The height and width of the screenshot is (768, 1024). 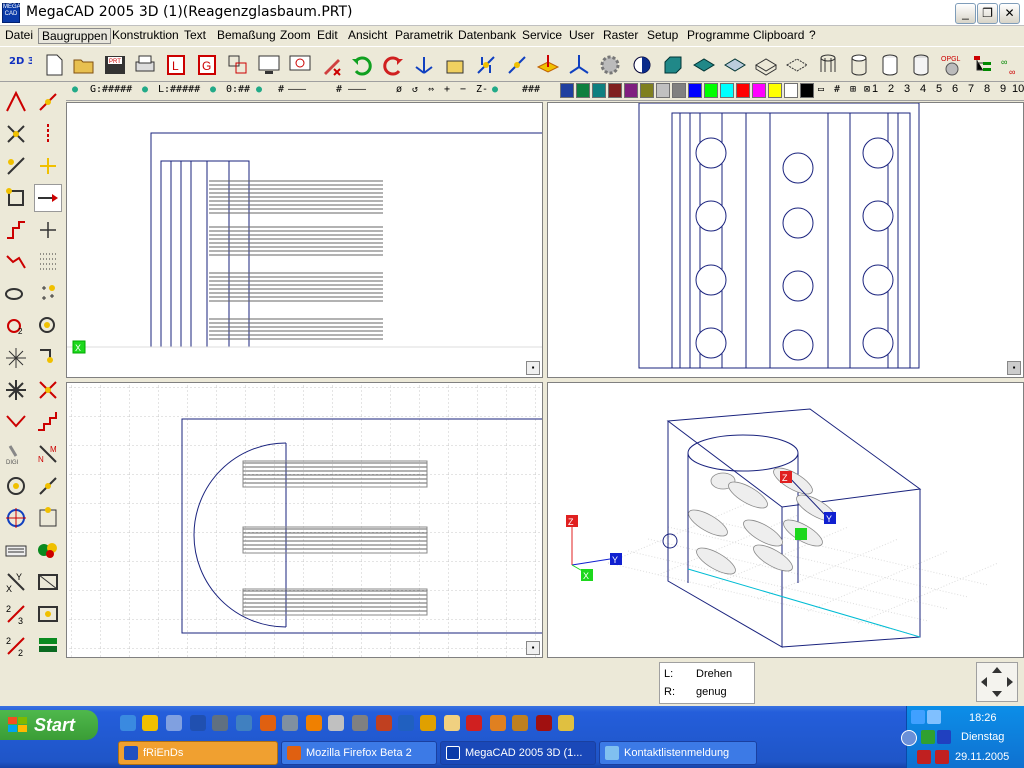 What do you see at coordinates (918, 717) in the screenshot?
I see `network-tray-icon` at bounding box center [918, 717].